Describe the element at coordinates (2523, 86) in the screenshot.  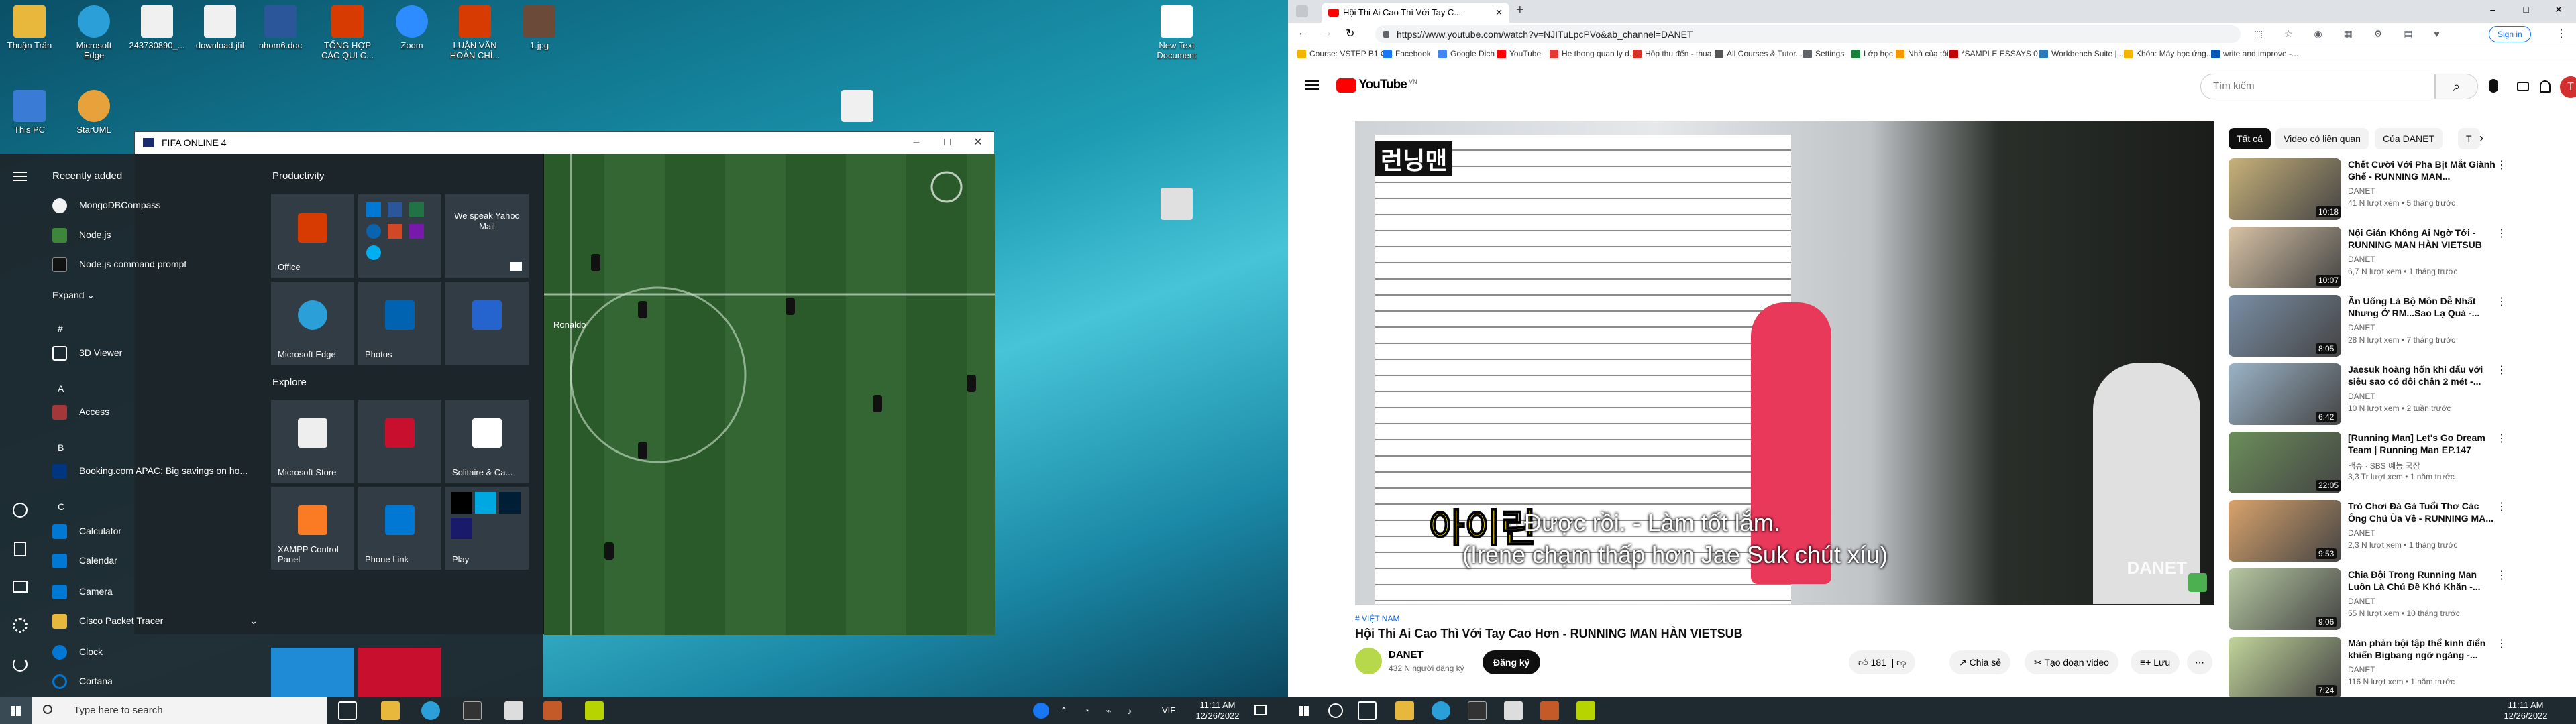
I see `create-icon` at that location.